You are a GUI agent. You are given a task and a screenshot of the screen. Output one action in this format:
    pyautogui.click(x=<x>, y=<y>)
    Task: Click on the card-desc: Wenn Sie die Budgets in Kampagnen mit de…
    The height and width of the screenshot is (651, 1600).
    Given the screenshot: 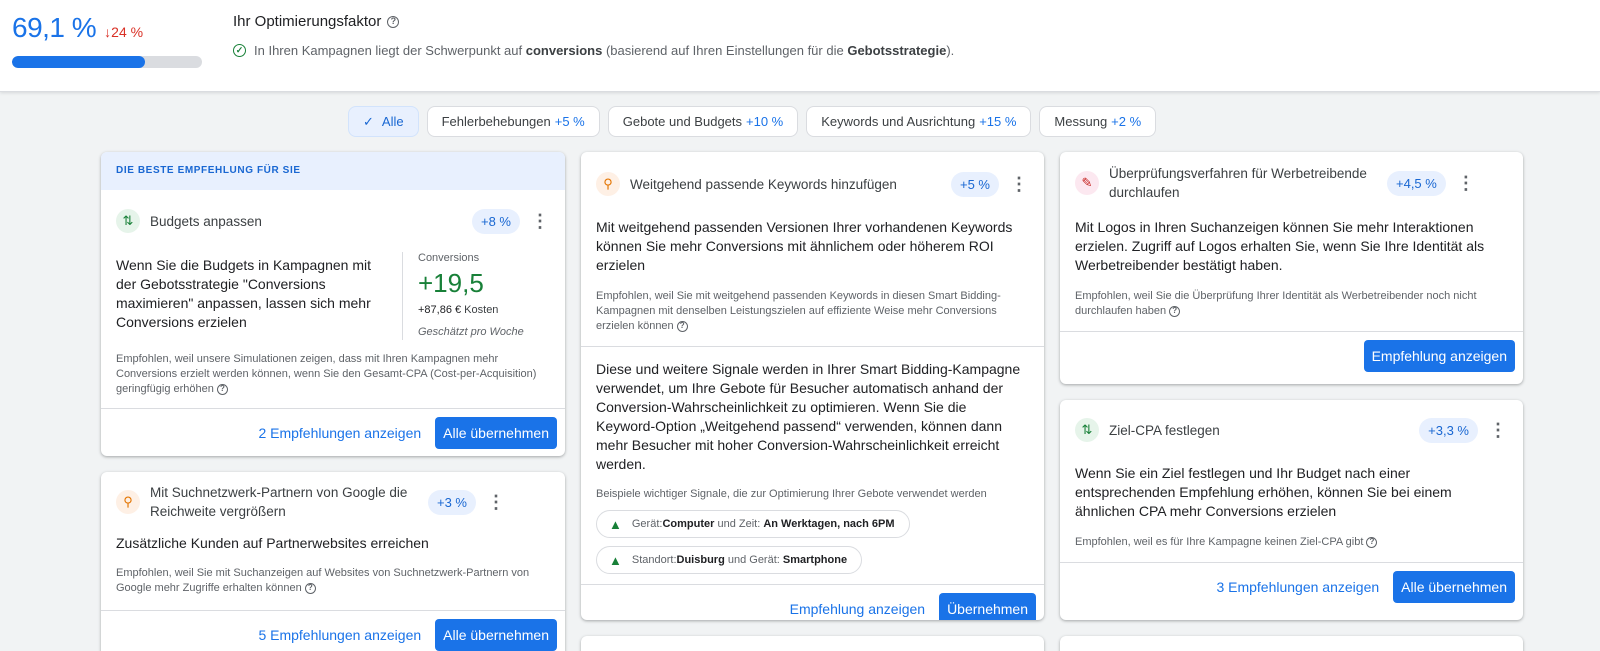 What is the action you would take?
    pyautogui.click(x=244, y=293)
    